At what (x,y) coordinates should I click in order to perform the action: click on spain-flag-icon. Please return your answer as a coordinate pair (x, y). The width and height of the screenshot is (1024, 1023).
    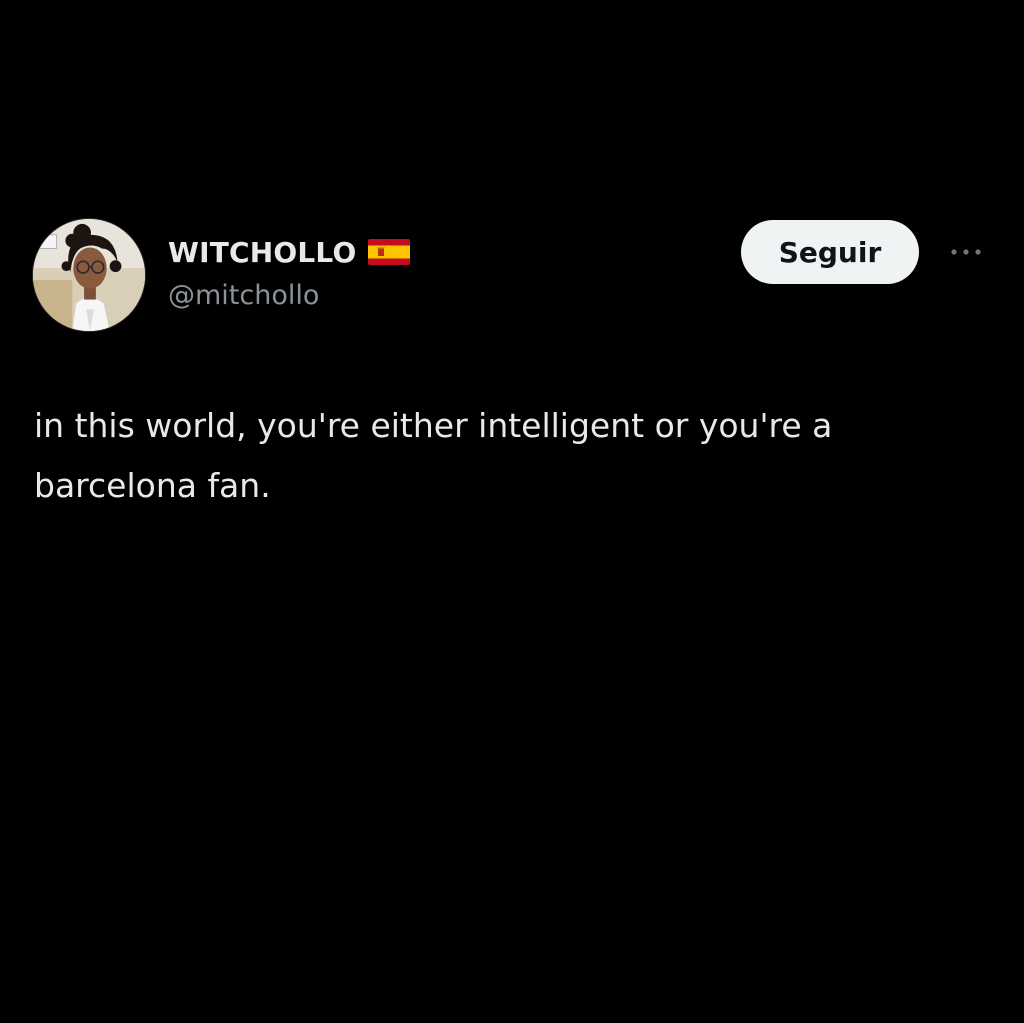
    Looking at the image, I should click on (389, 252).